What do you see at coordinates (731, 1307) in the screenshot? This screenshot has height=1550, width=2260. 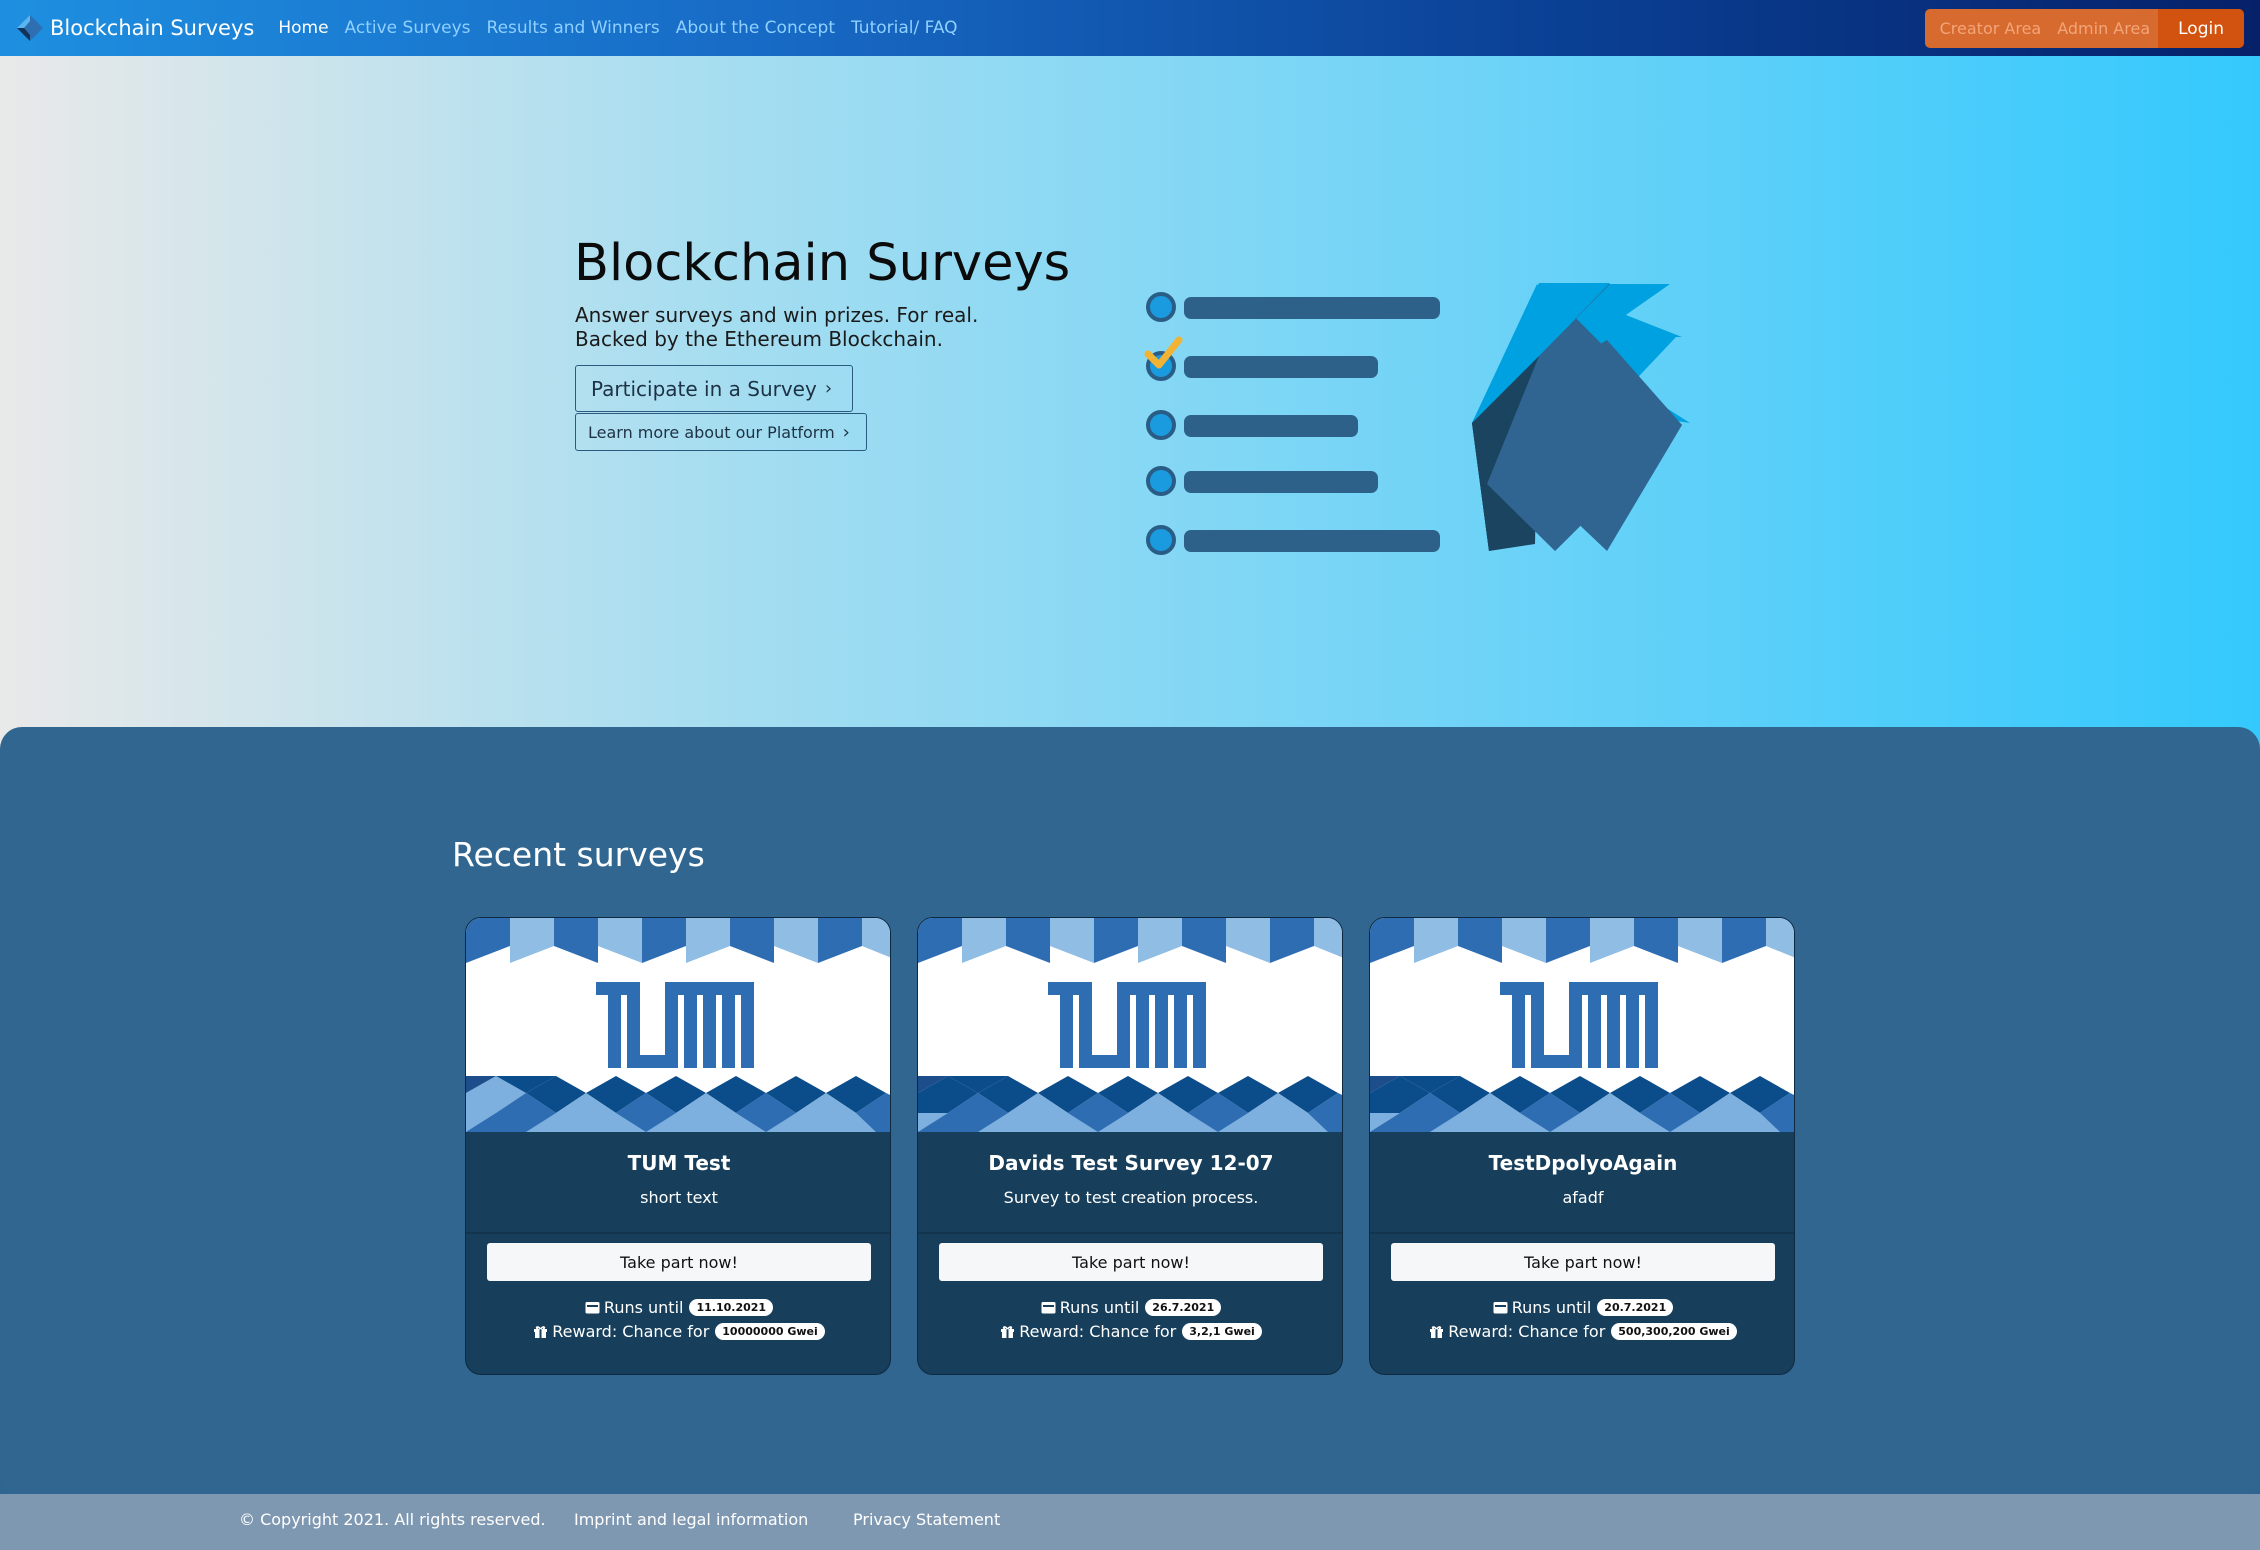 I see `end-date-badge: 11.10.2021` at bounding box center [731, 1307].